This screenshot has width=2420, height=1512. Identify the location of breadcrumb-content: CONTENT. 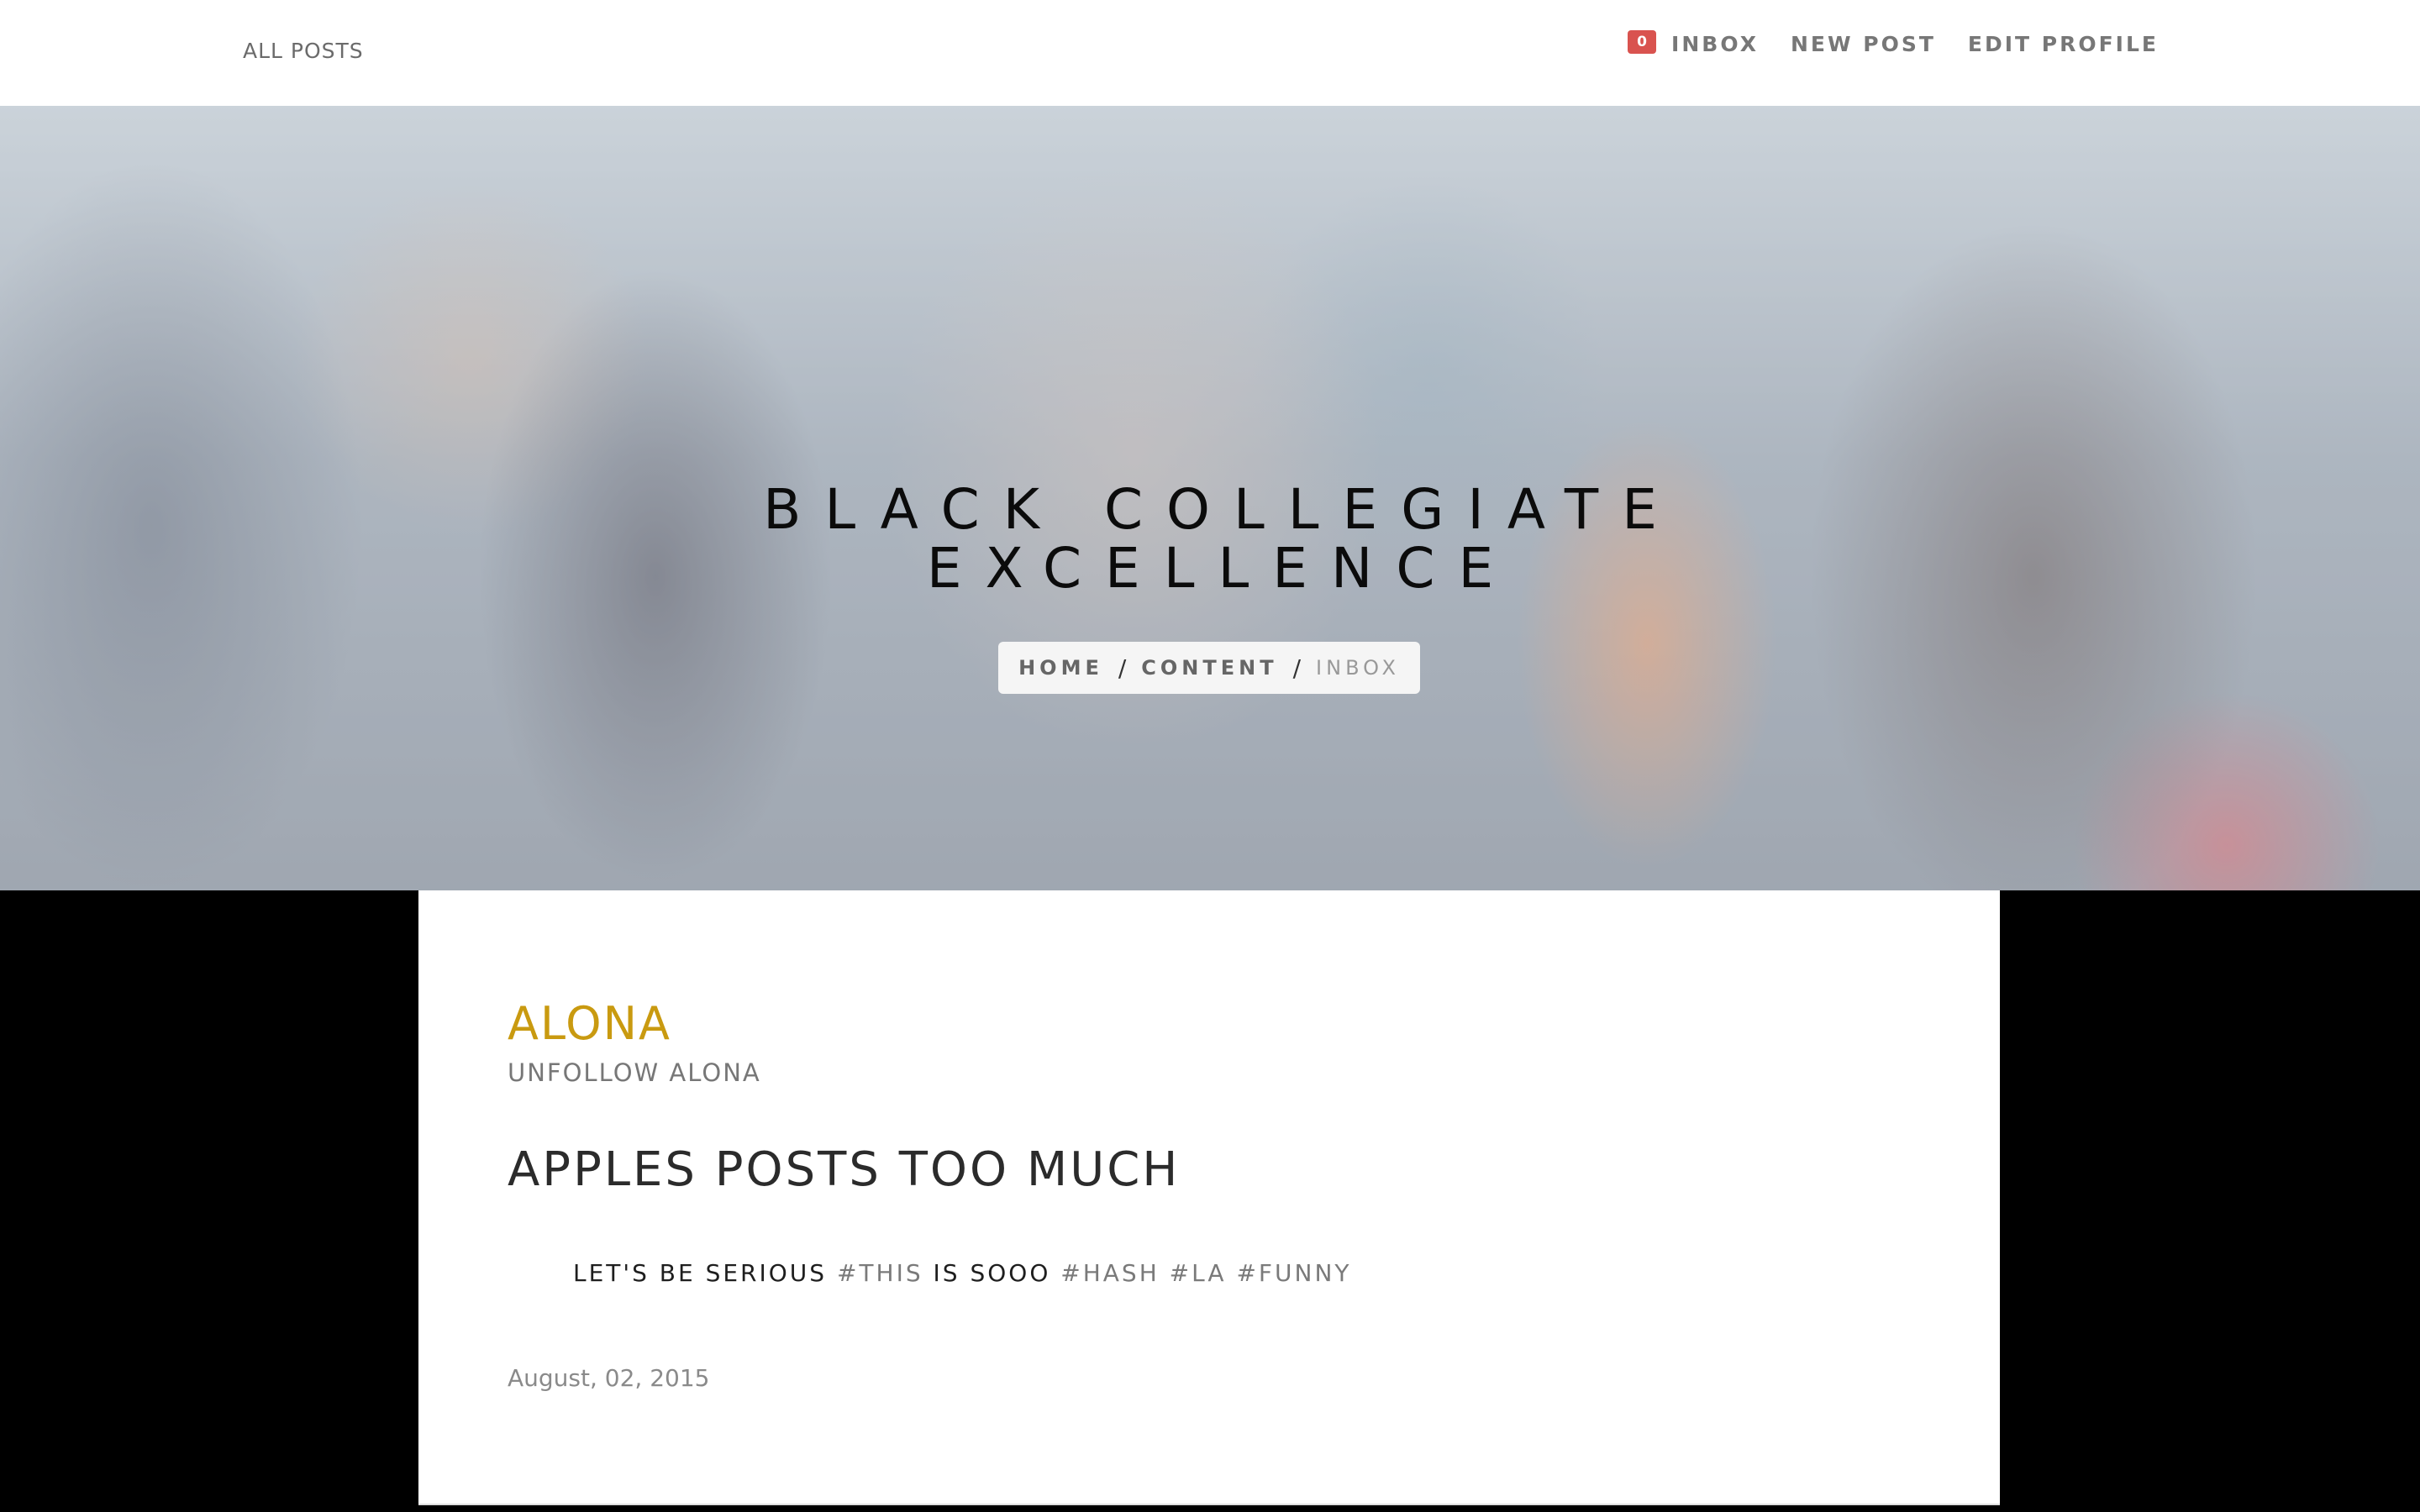
(1209, 668).